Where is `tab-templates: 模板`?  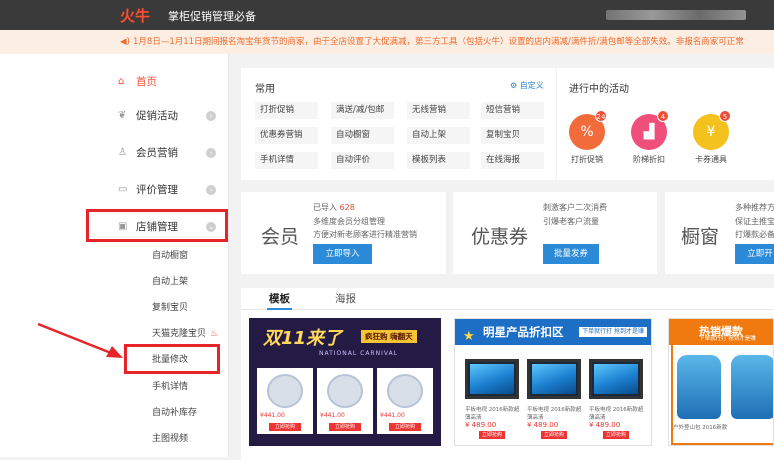 tab-templates: 模板 is located at coordinates (279, 299).